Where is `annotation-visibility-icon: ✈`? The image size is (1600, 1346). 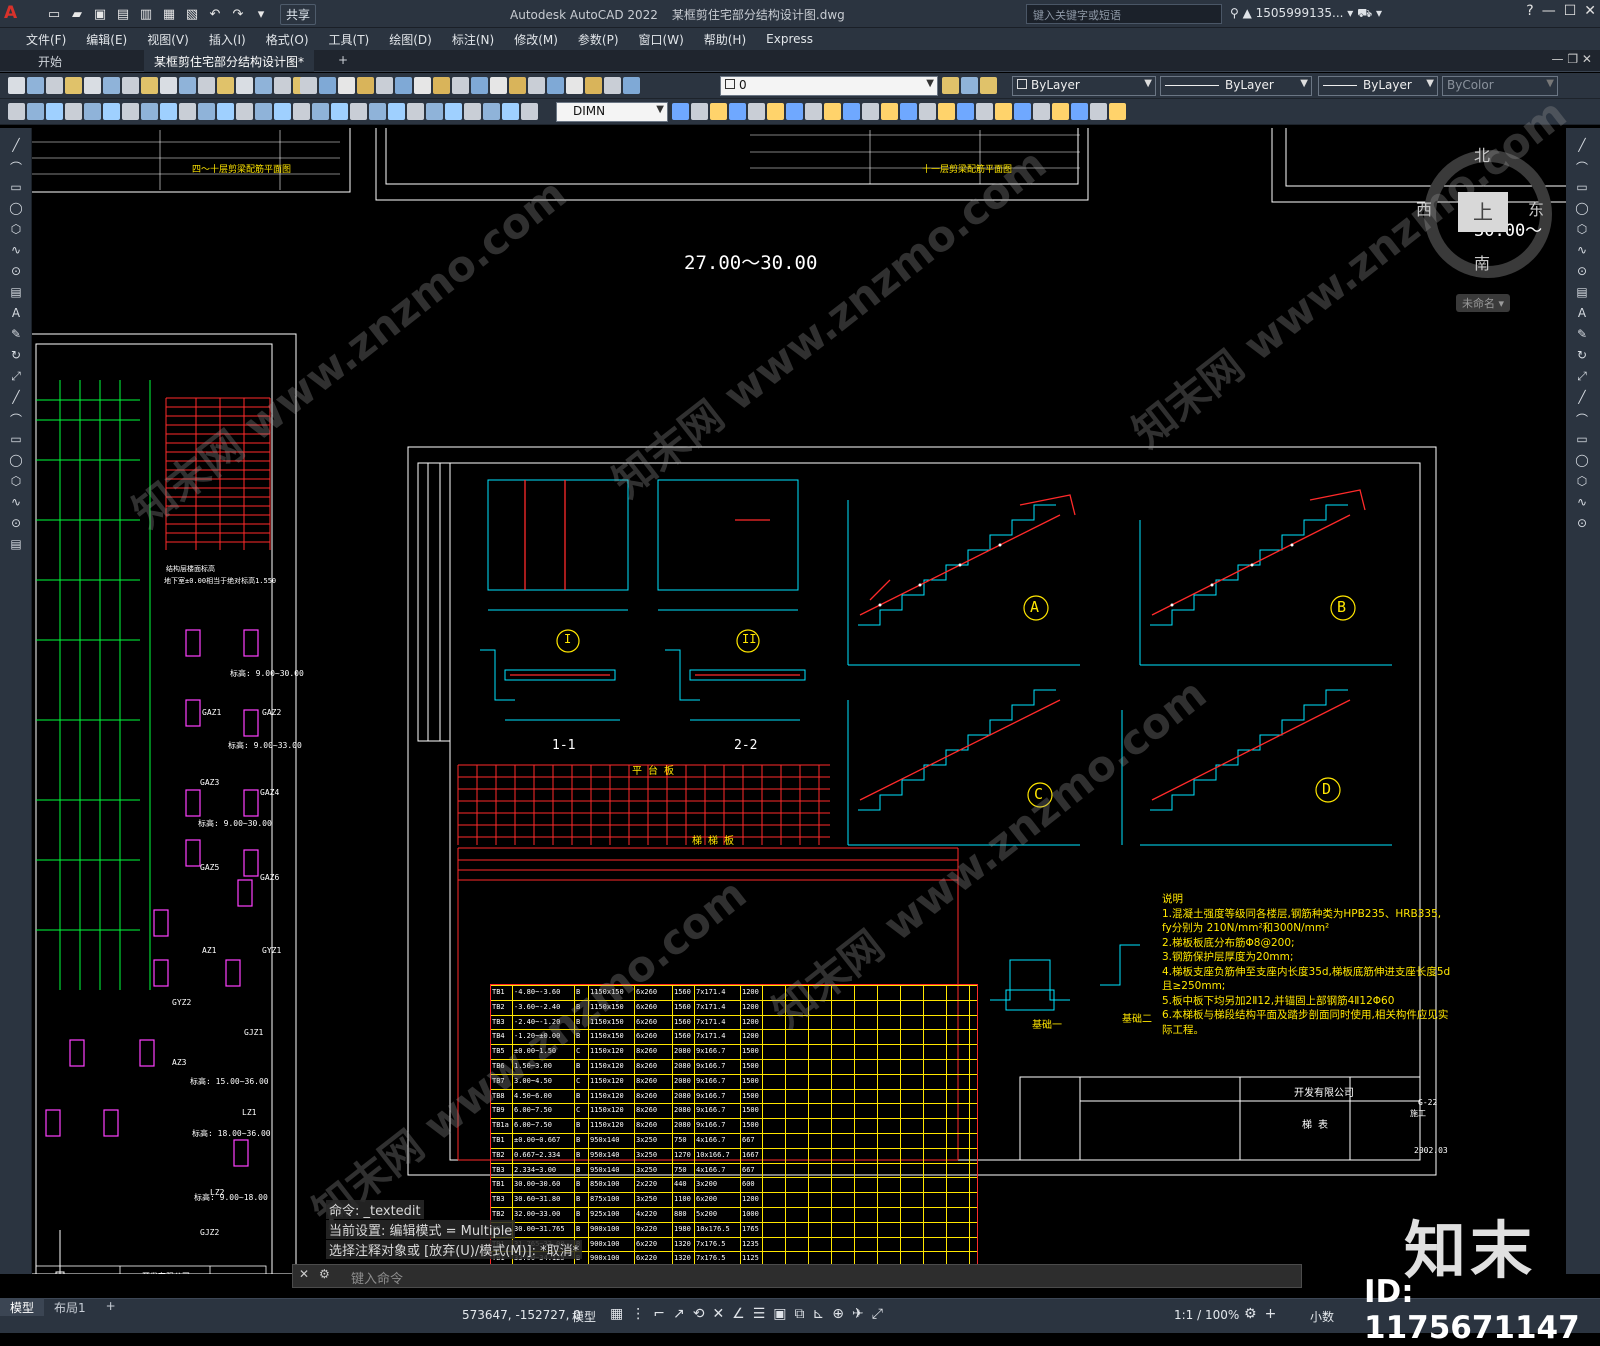
annotation-visibility-icon: ✈ is located at coordinates (858, 1314).